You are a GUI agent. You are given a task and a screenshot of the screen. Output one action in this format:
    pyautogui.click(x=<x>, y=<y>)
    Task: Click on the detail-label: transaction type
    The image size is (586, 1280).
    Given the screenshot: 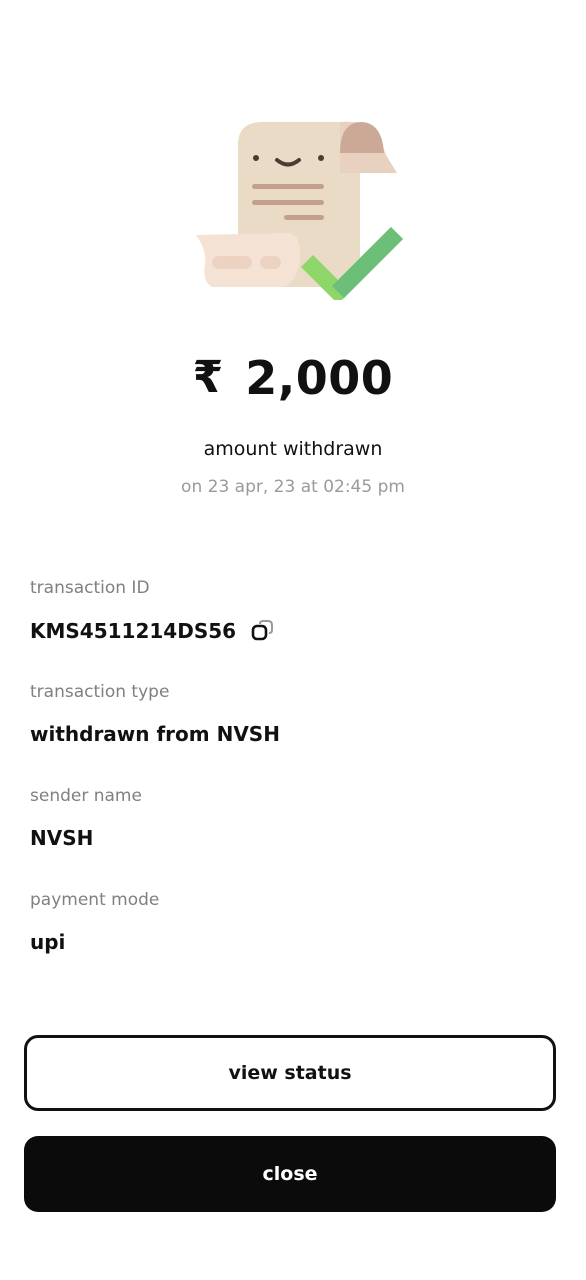 What is the action you would take?
    pyautogui.click(x=100, y=692)
    